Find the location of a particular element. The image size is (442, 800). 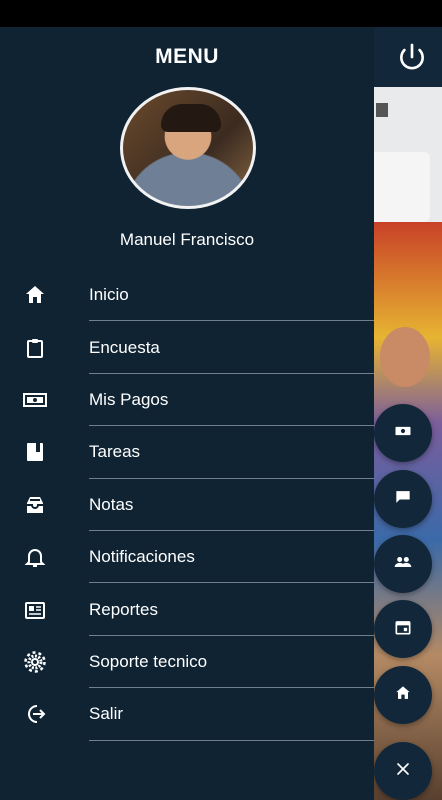

people-icon is located at coordinates (403, 564).